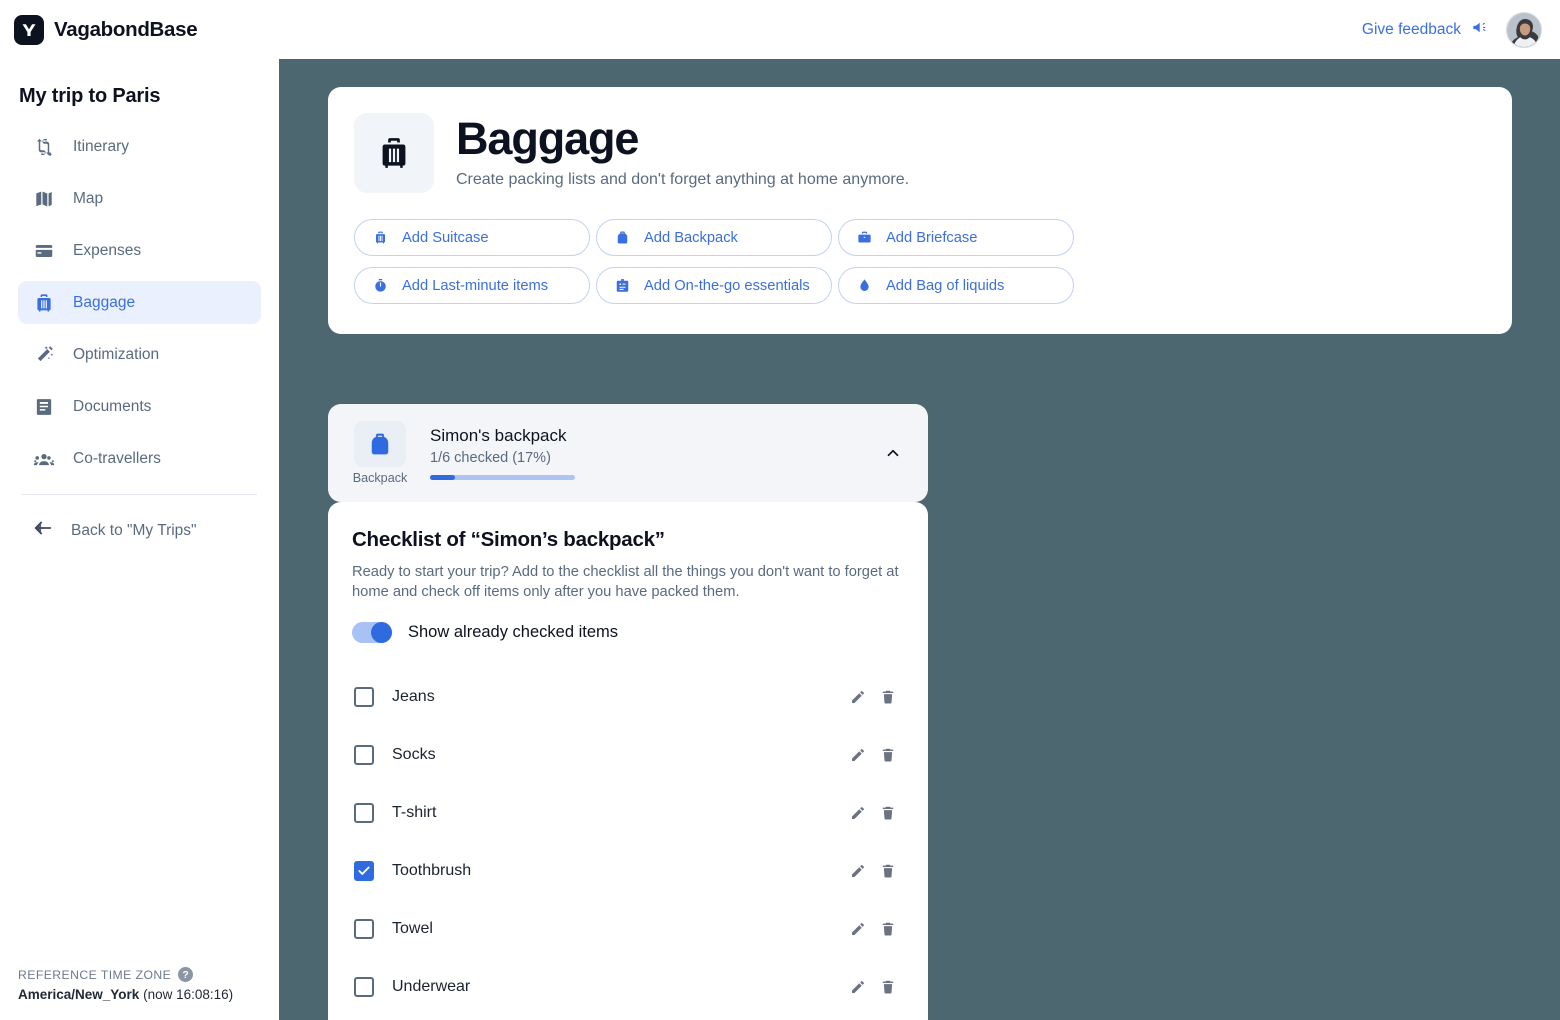  I want to click on sidebar-divider, so click(139, 494).